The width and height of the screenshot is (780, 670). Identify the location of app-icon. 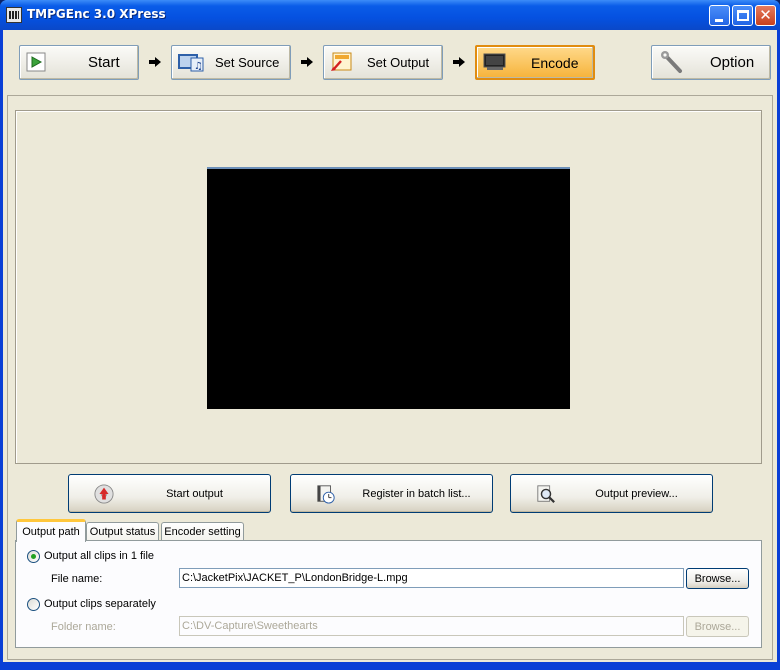
(14, 15).